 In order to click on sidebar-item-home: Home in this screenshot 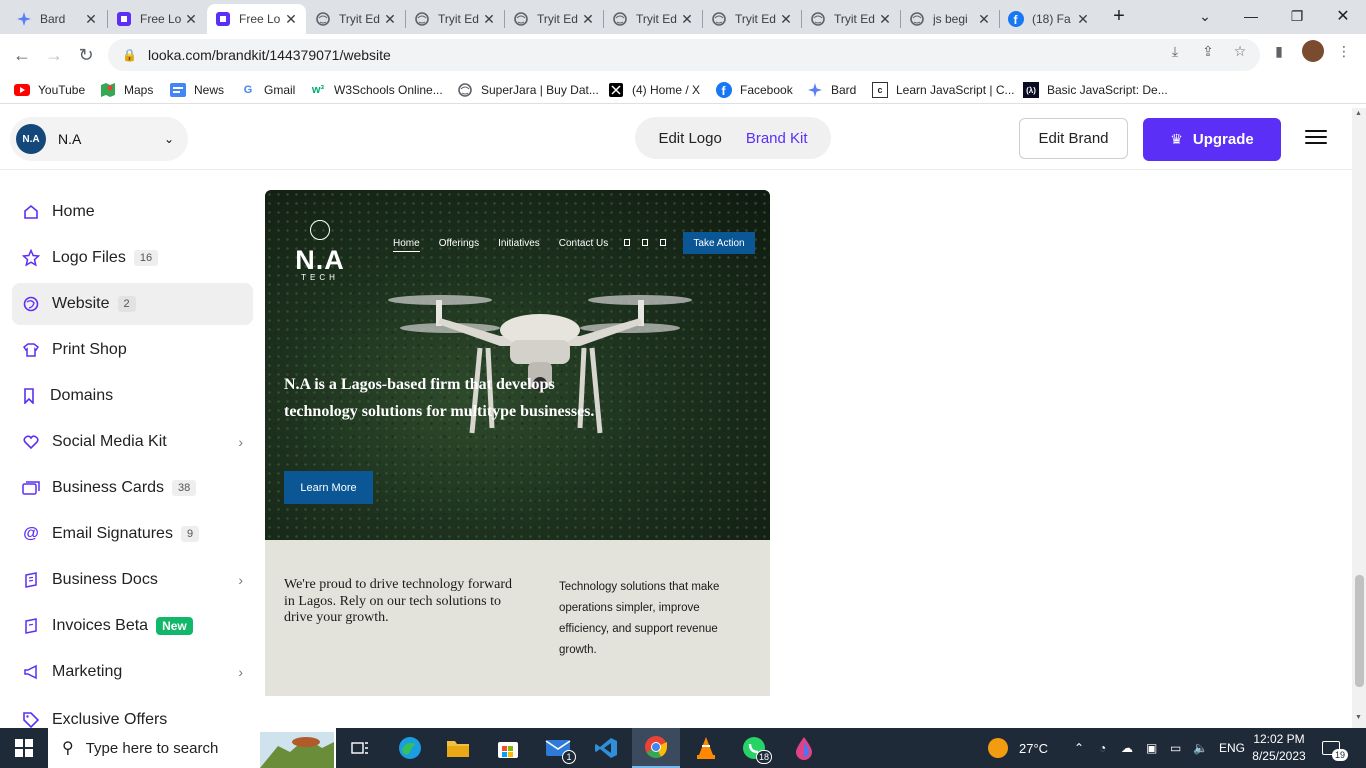, I will do `click(132, 212)`.